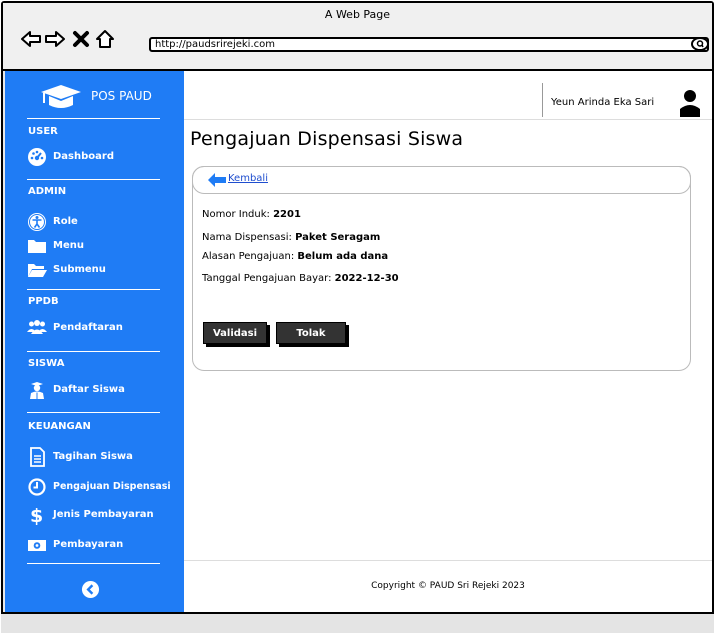  I want to click on sidebar-item-role: Role, so click(102, 223).